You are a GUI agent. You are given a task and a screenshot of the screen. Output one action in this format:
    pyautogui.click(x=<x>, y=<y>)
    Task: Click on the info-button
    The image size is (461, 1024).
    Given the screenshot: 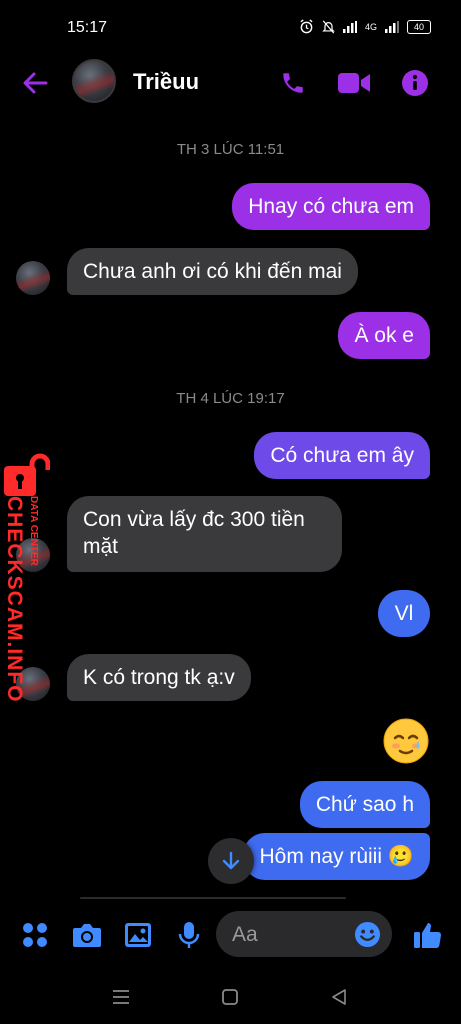 What is the action you would take?
    pyautogui.click(x=415, y=83)
    